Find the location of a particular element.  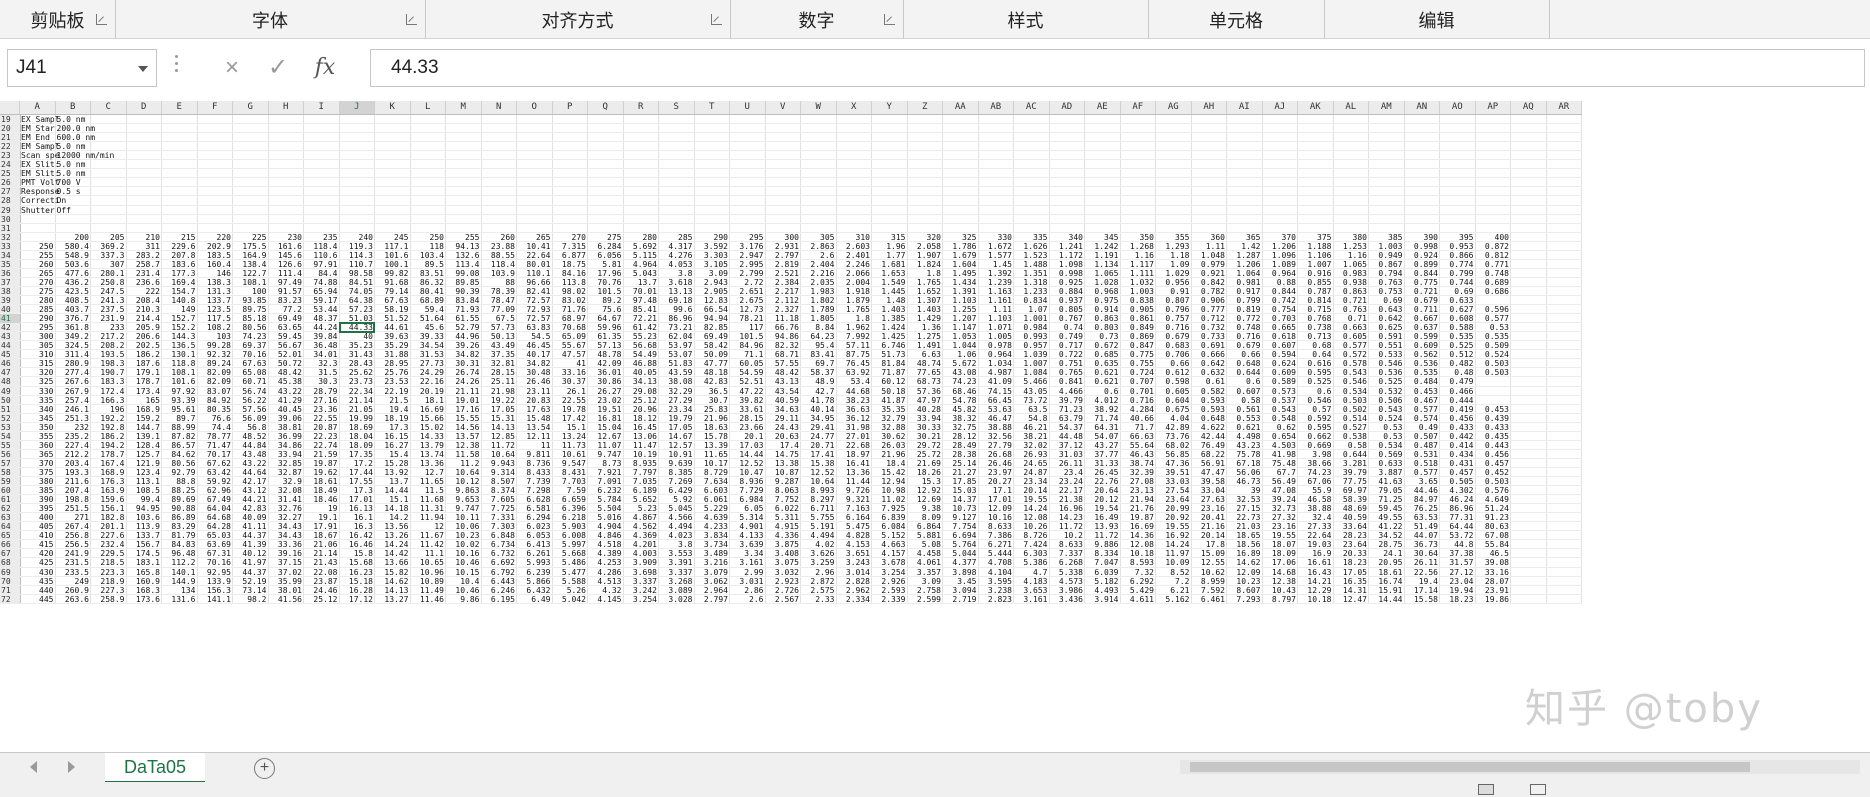

cell: 24.43 is located at coordinates (783, 427).